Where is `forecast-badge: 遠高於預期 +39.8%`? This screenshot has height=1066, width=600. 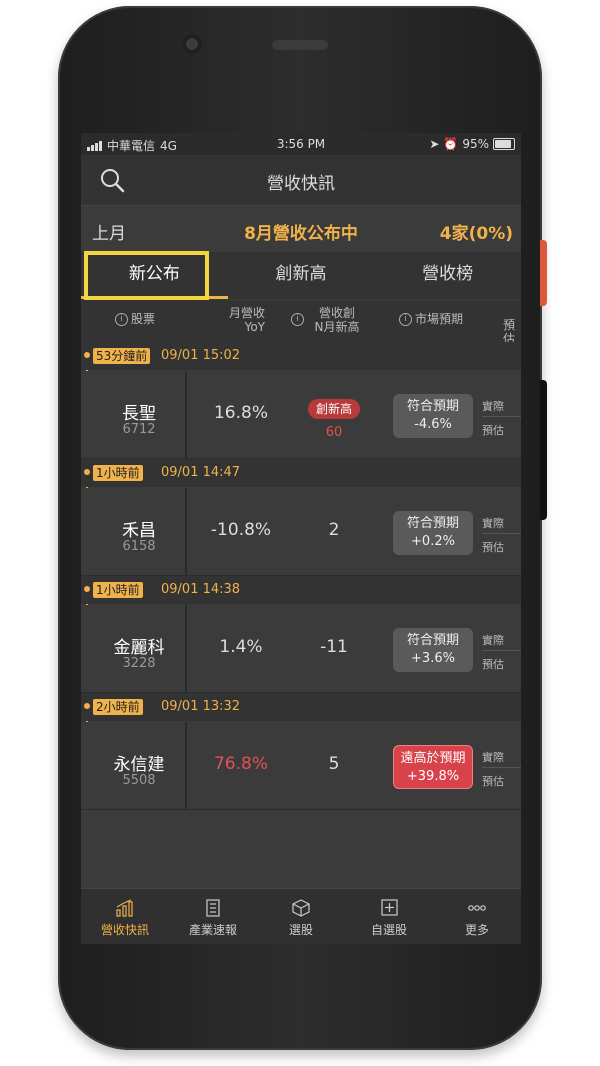 forecast-badge: 遠高於預期 +39.8% is located at coordinates (433, 767).